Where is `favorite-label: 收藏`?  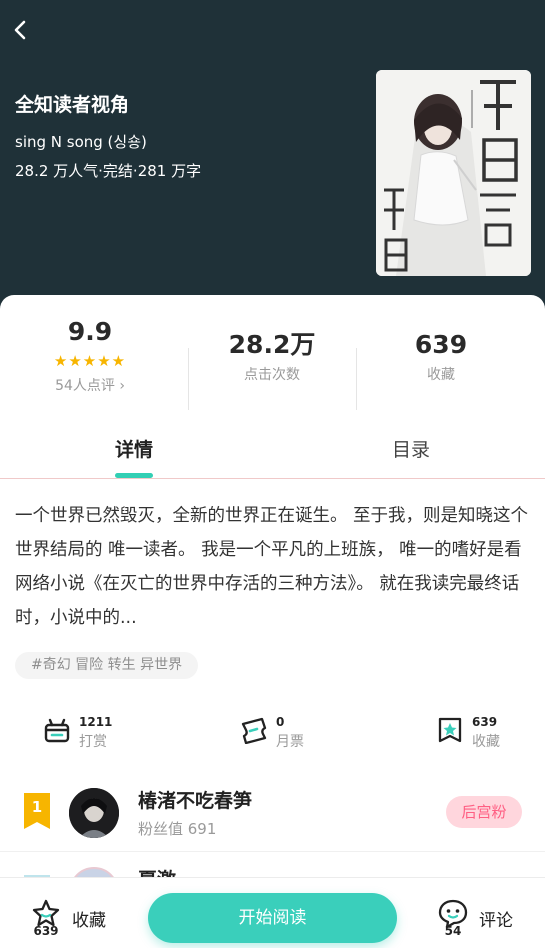
favorite-label: 收藏 is located at coordinates (89, 921).